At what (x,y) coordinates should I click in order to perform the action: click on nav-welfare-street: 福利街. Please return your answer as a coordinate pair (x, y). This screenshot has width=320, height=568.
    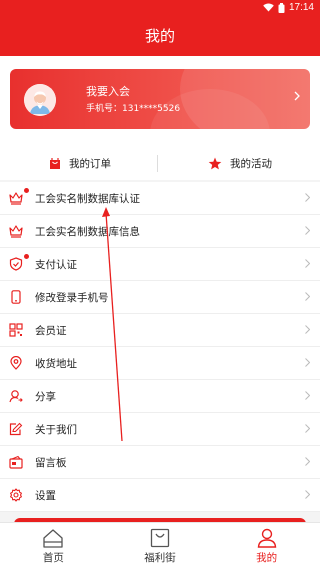
    Looking at the image, I should click on (160, 545).